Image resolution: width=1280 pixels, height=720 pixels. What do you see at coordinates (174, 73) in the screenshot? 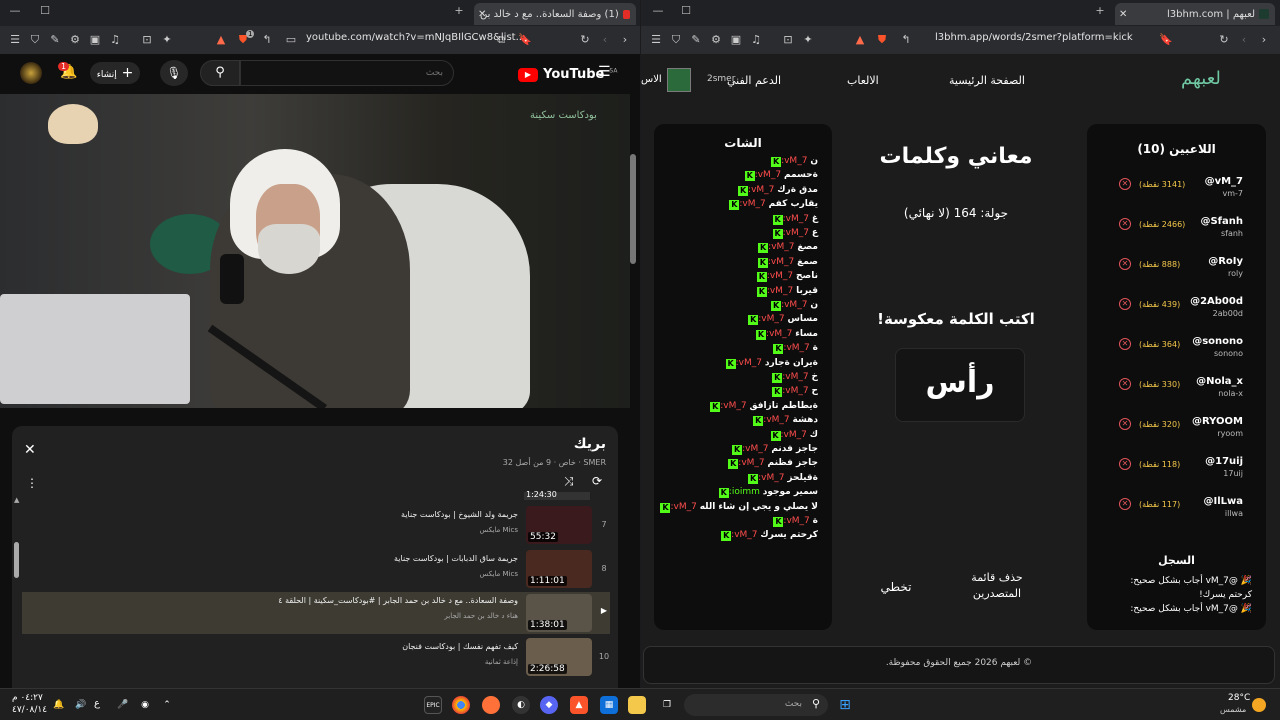
I see `voice-search-button: 🎙` at bounding box center [174, 73].